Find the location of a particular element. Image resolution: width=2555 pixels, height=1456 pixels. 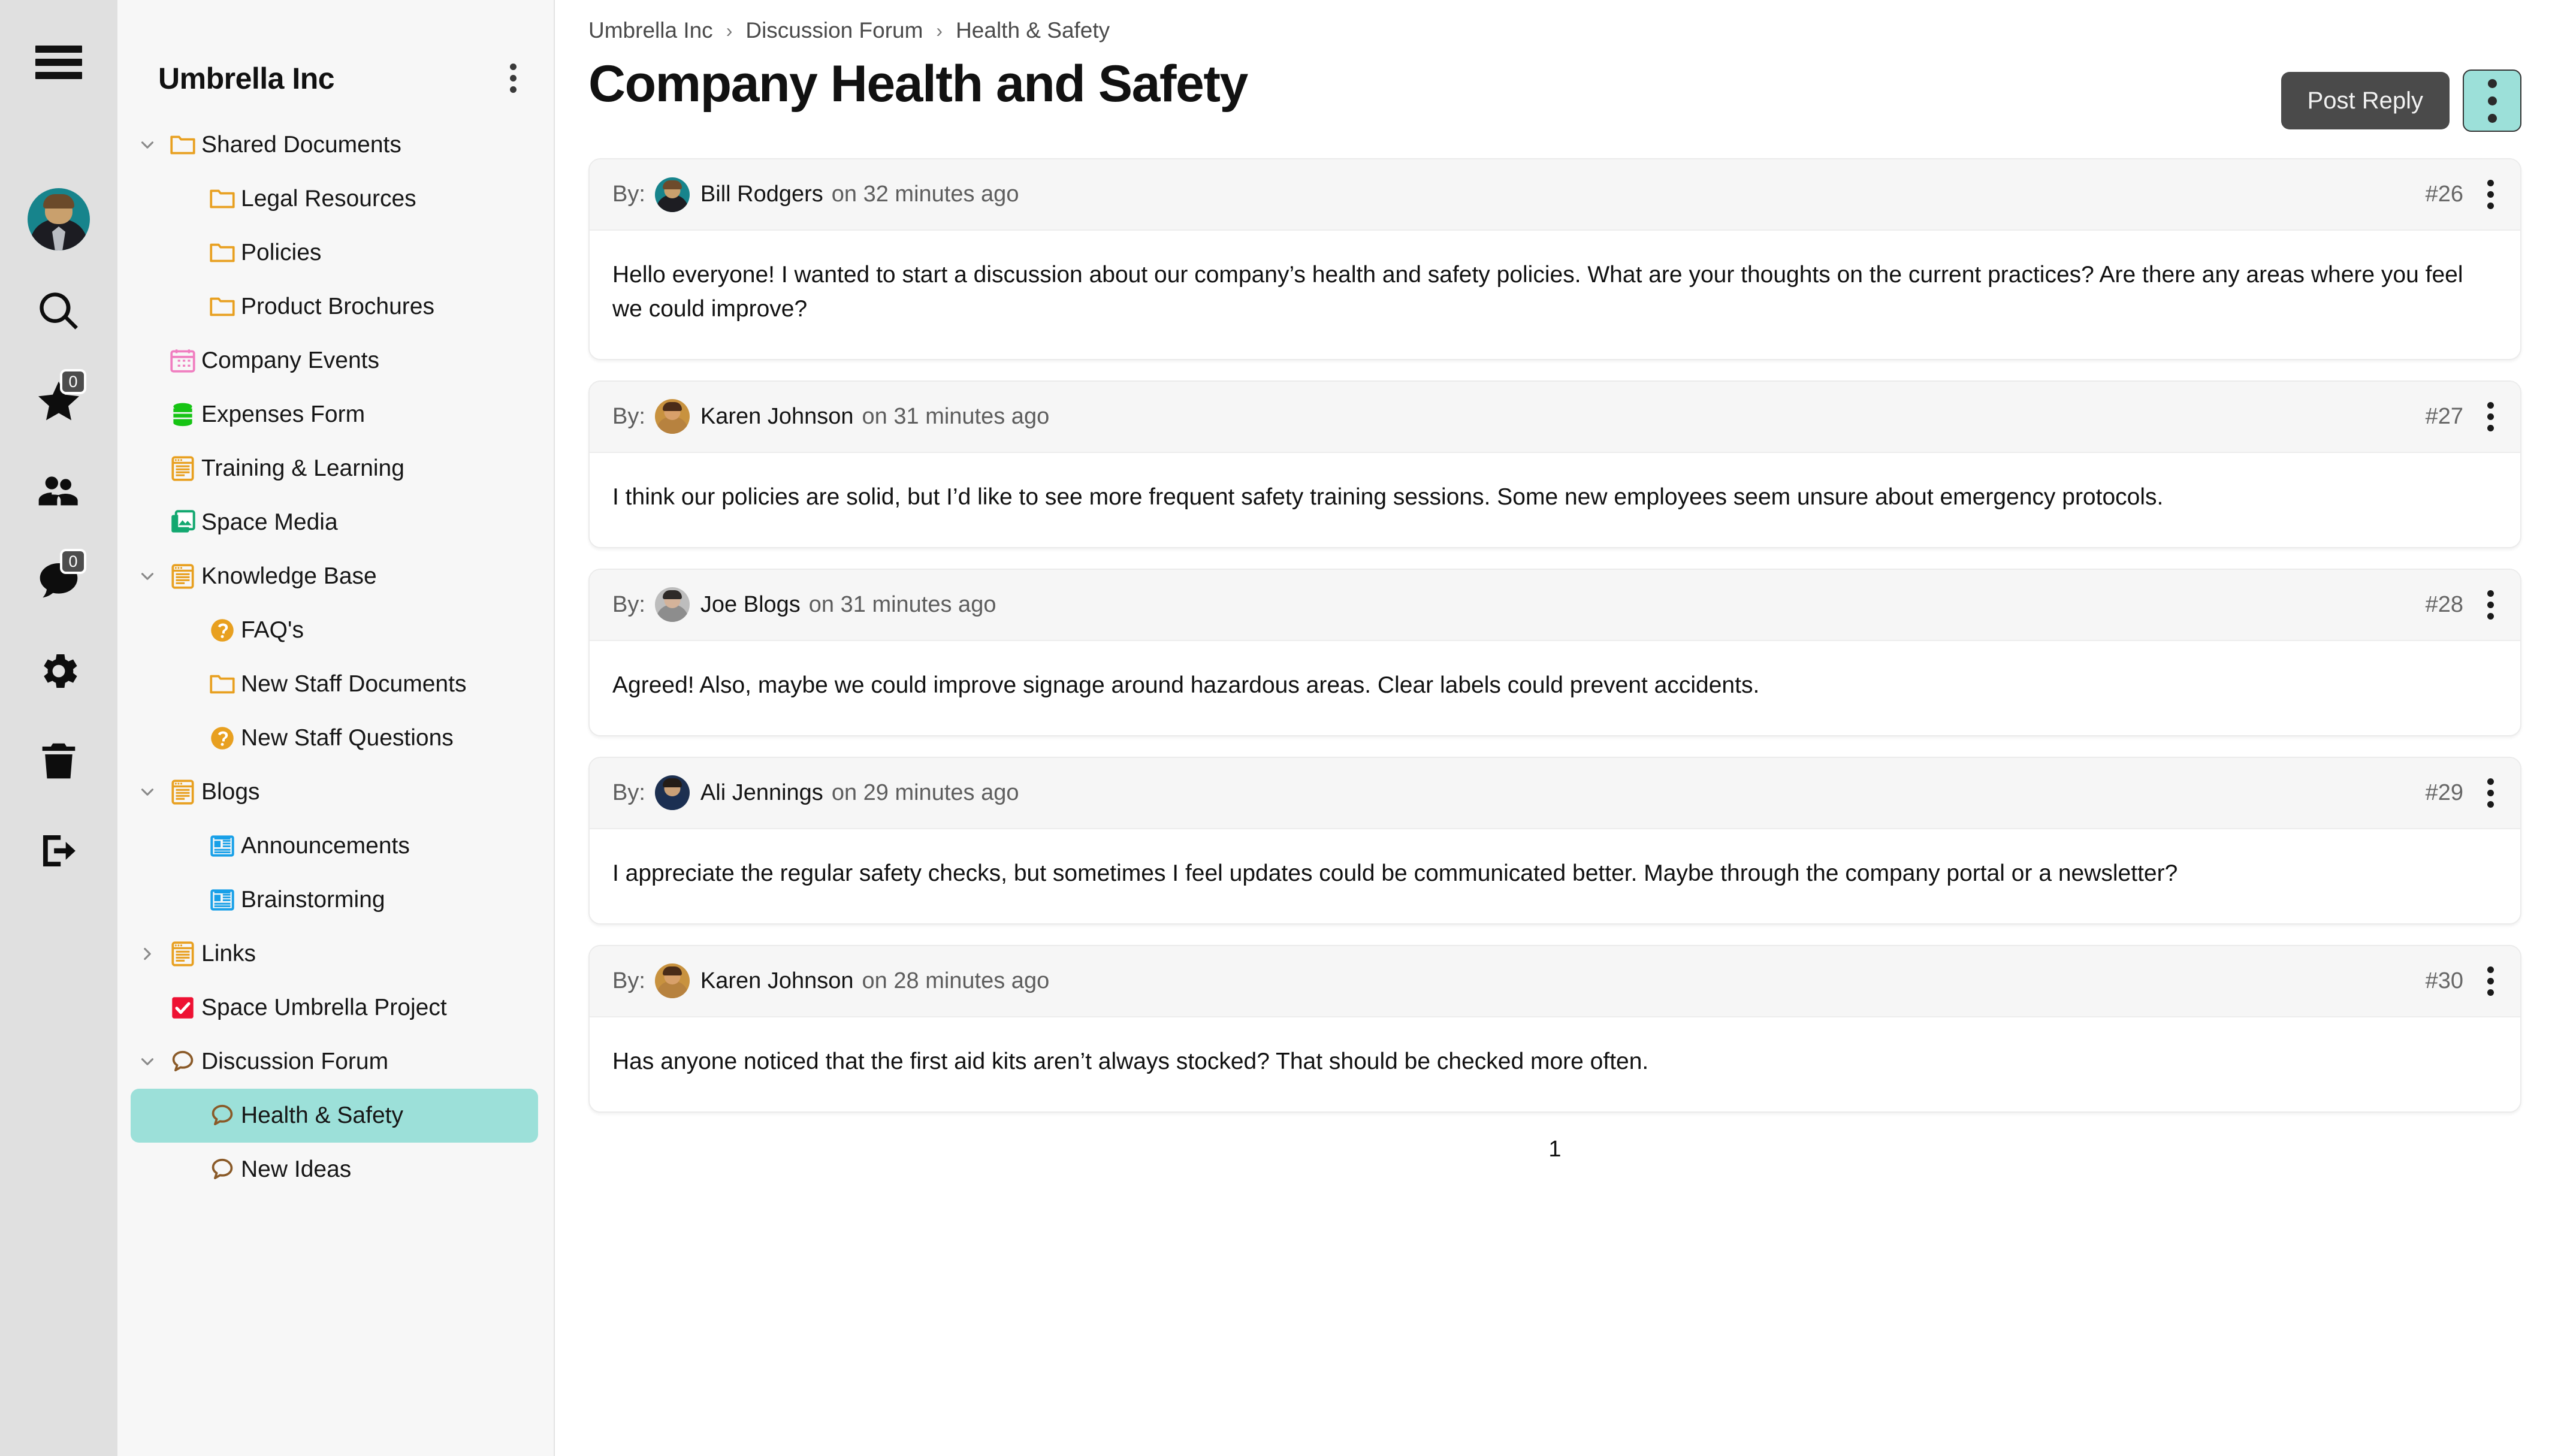

tree-item-brainstorming: Brainstorming is located at coordinates (334, 900).